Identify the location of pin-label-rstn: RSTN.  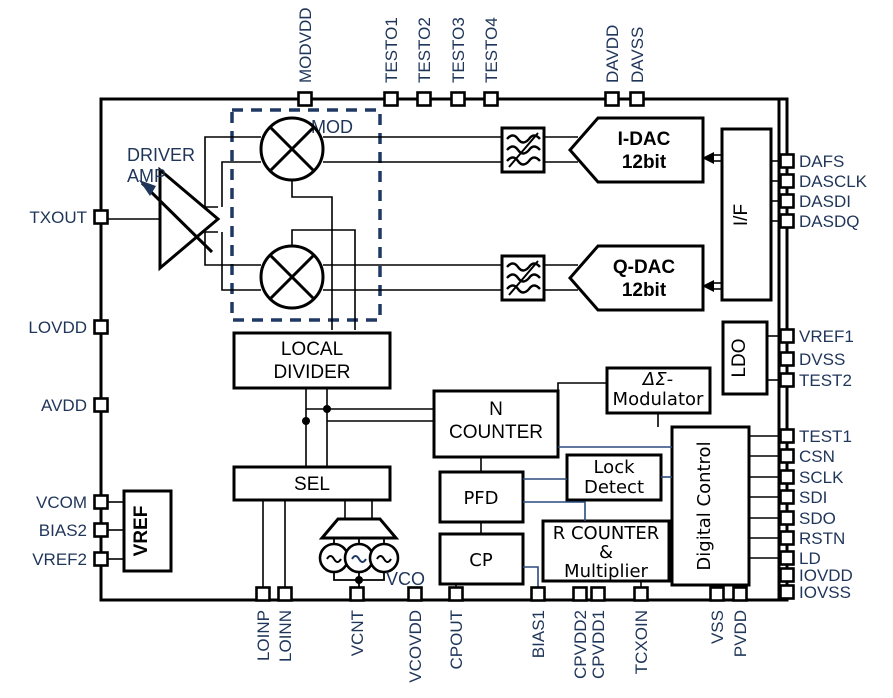
(822, 538).